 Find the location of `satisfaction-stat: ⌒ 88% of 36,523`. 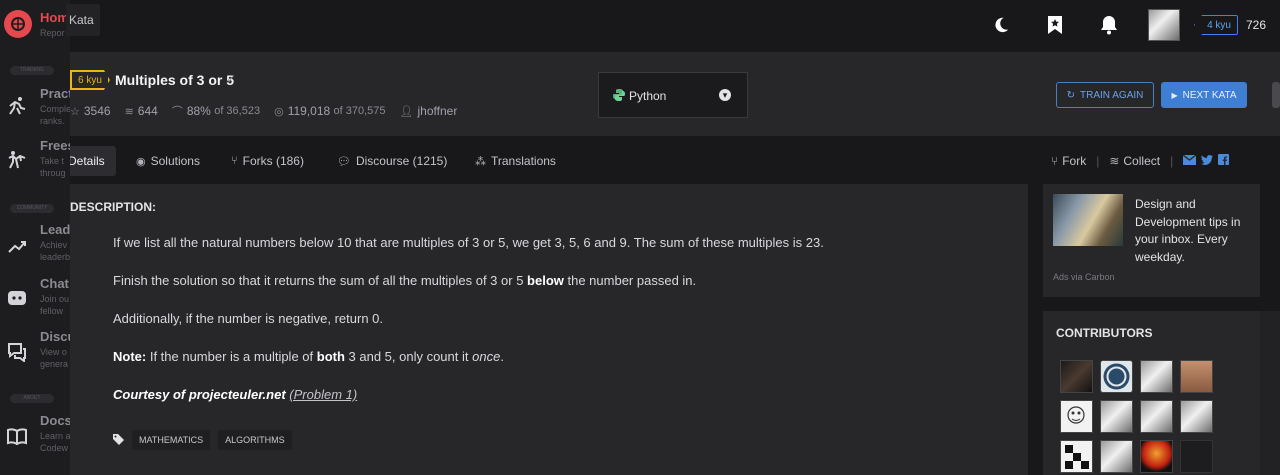

satisfaction-stat: ⌒ 88% of 36,523 is located at coordinates (216, 111).